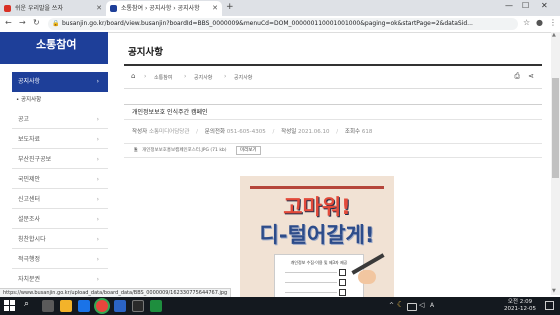 The height and width of the screenshot is (315, 560). What do you see at coordinates (544, 5) in the screenshot?
I see `close-window-icon: ✕` at bounding box center [544, 5].